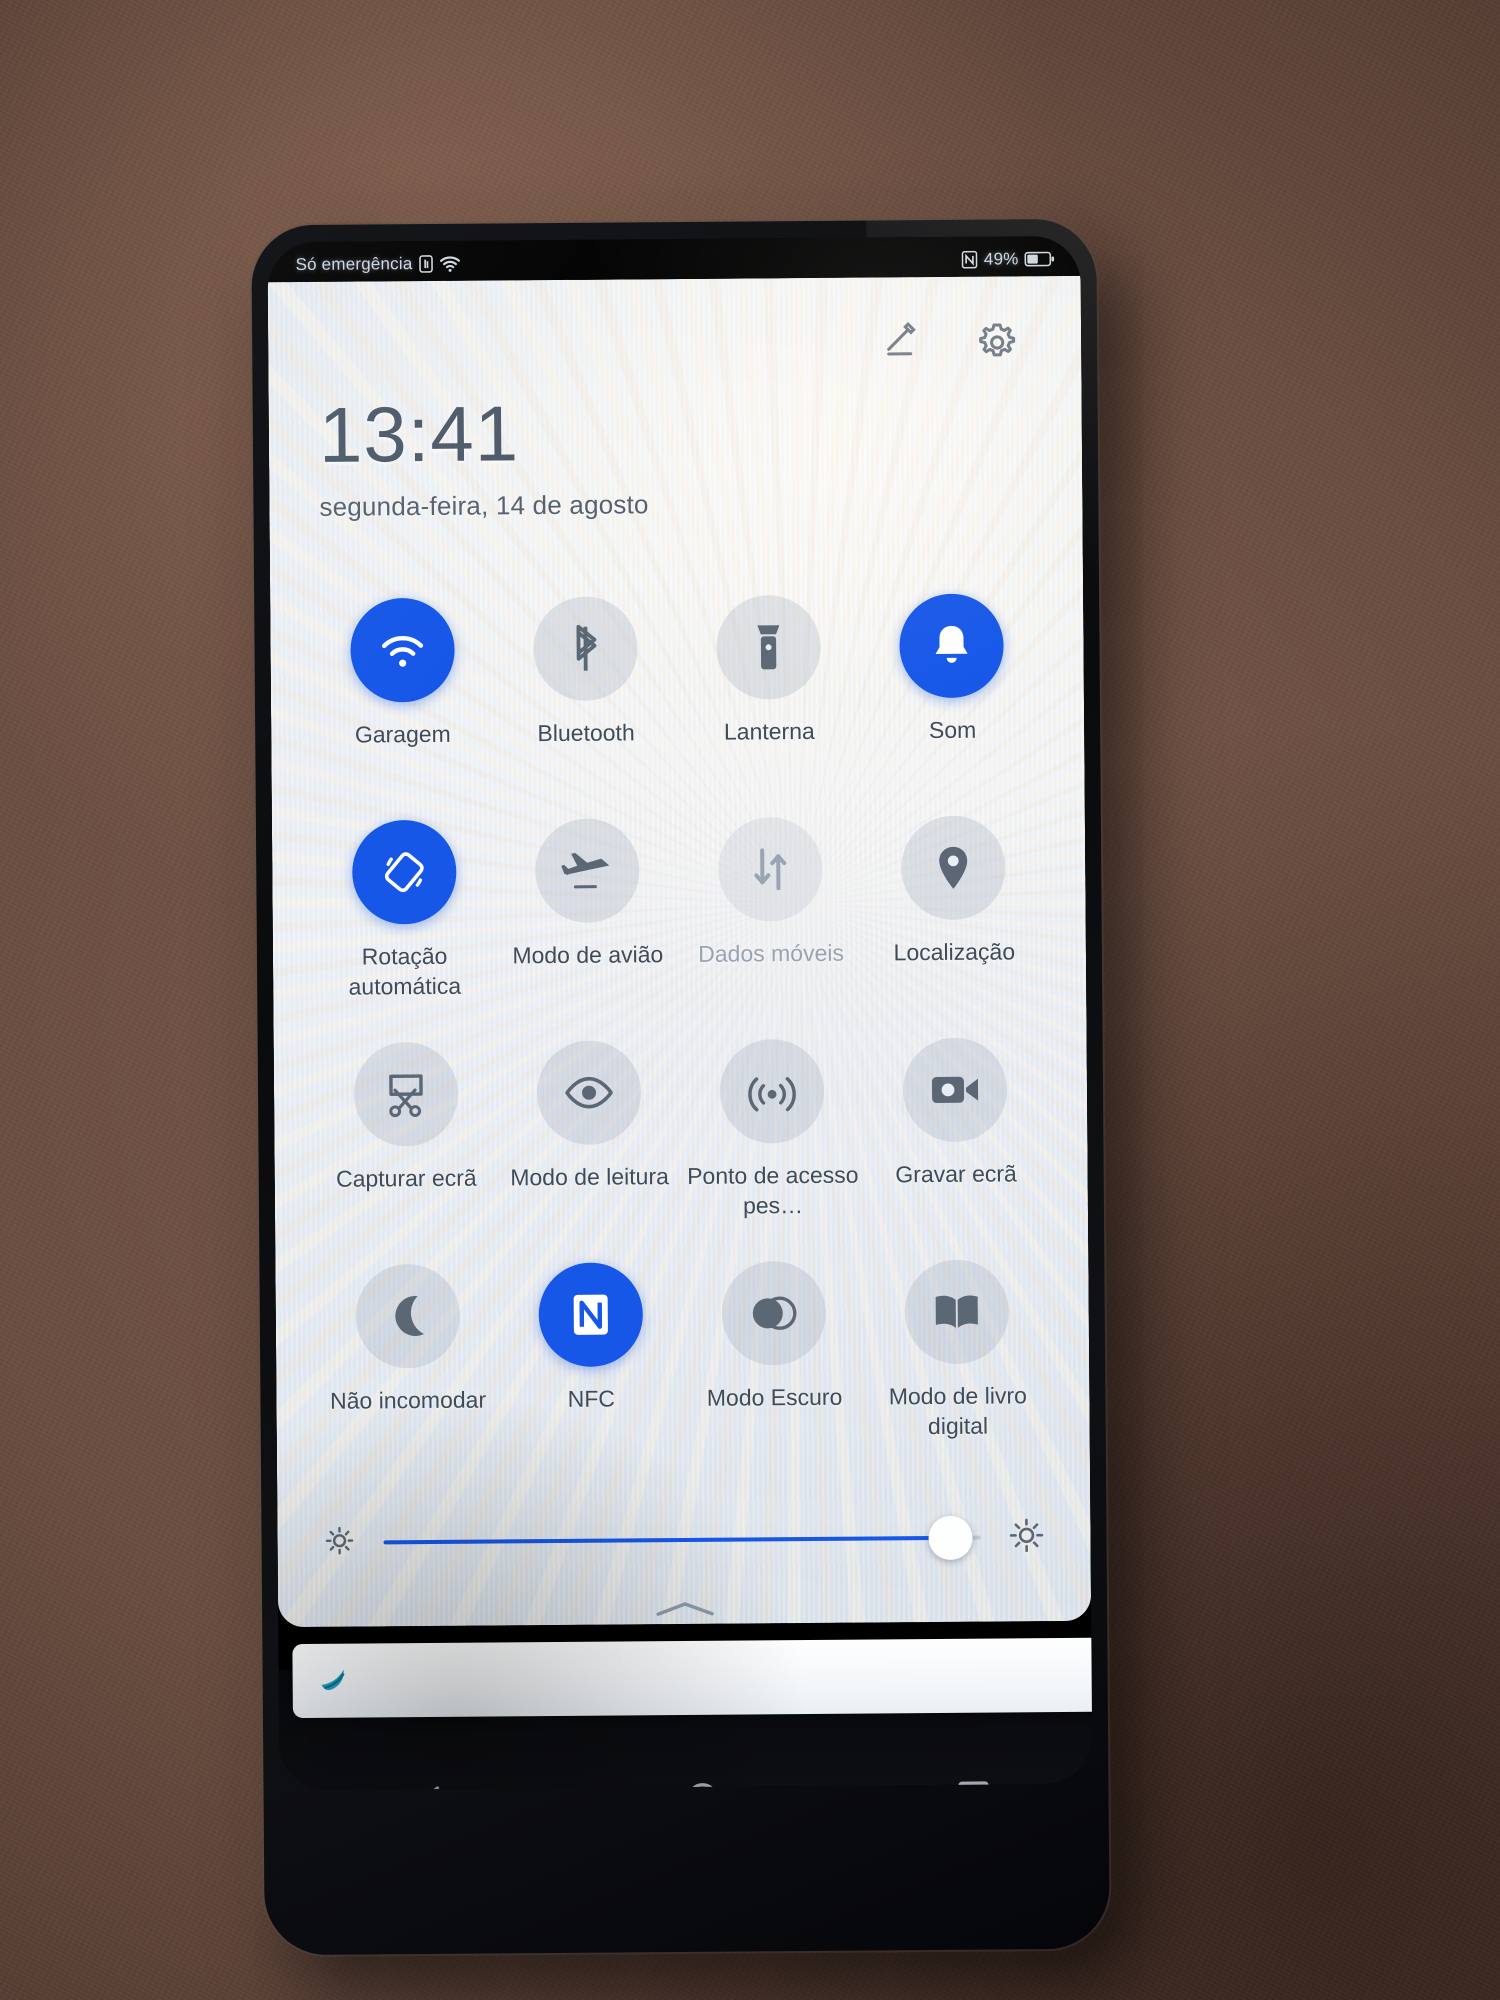 The width and height of the screenshot is (1500, 2000). I want to click on brightness-track, so click(682, 1539).